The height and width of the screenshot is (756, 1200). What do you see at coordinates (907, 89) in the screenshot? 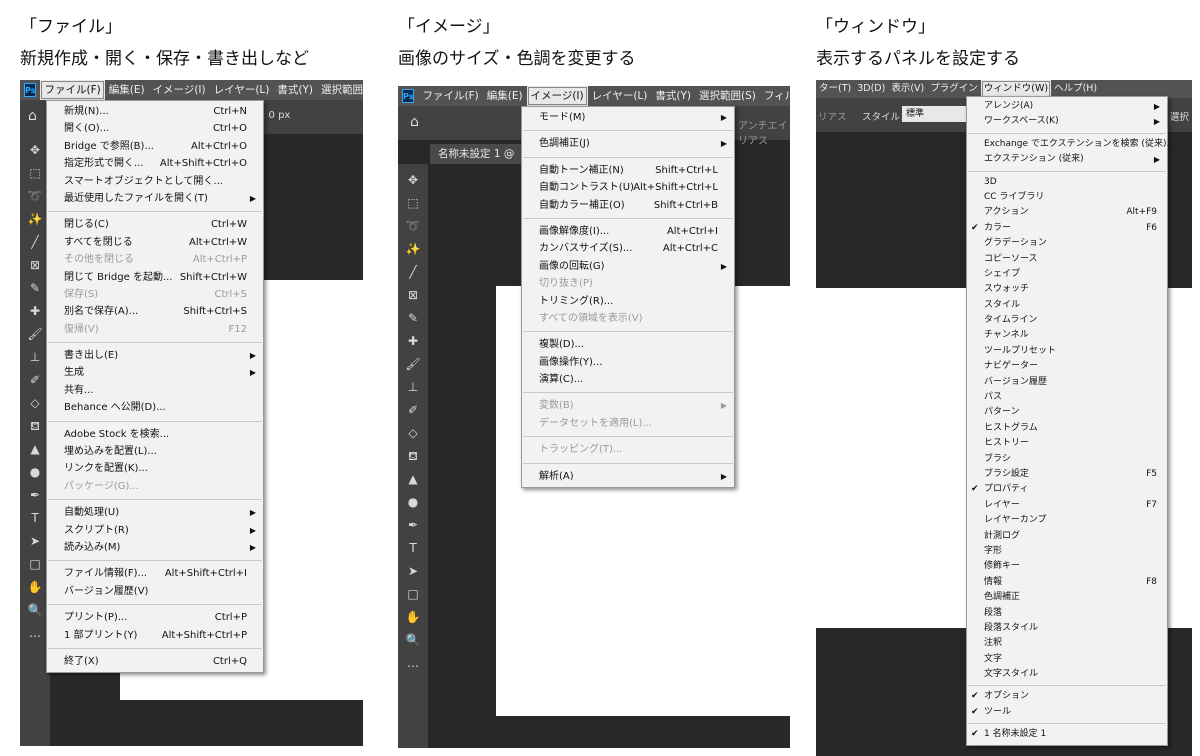
I see `menubar-view: 表示(V)` at bounding box center [907, 89].